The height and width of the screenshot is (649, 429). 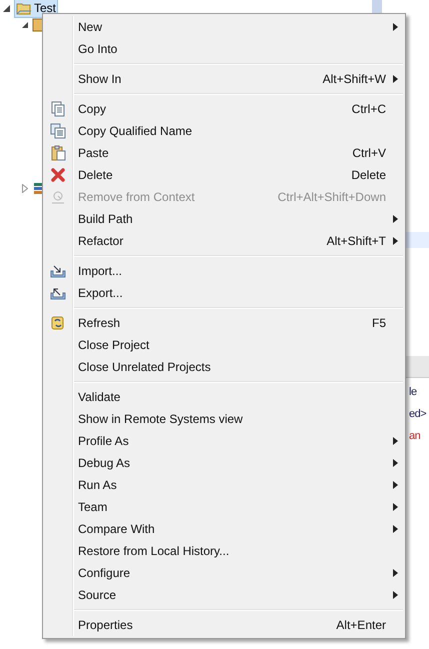 What do you see at coordinates (224, 219) in the screenshot?
I see `menu-item: Build Path` at bounding box center [224, 219].